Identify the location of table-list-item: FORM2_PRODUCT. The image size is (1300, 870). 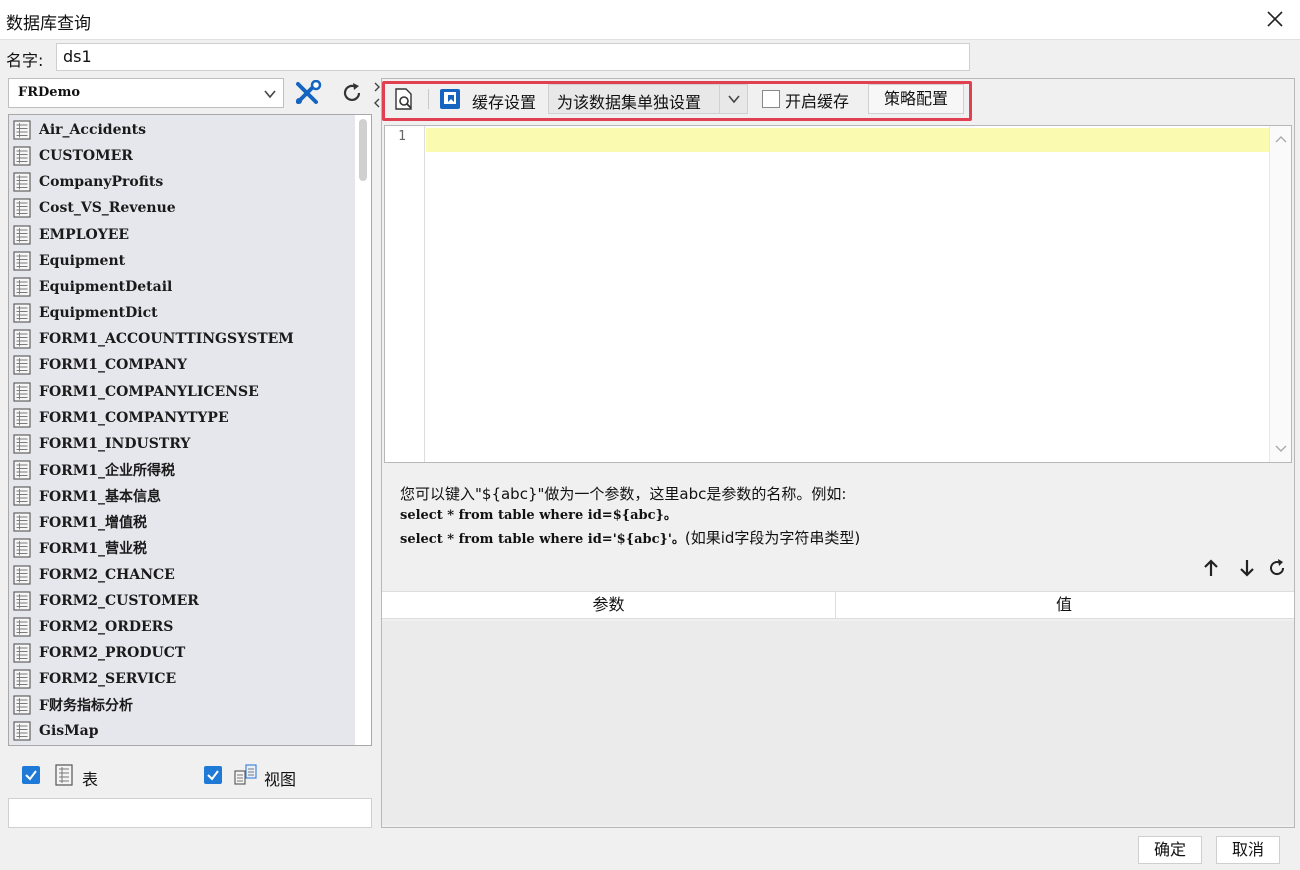
(182, 653).